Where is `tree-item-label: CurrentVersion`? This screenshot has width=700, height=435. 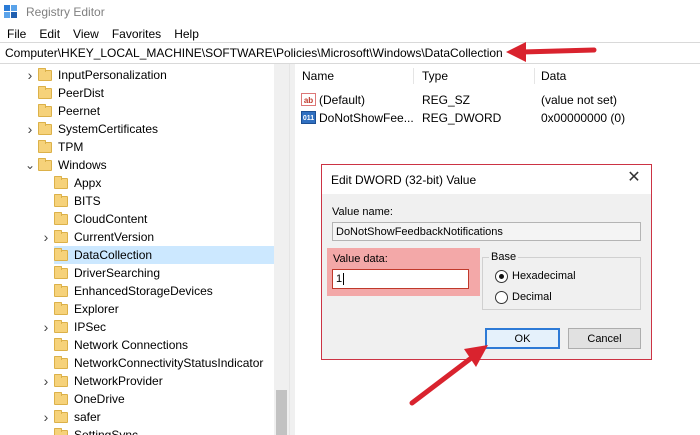 tree-item-label: CurrentVersion is located at coordinates (114, 237).